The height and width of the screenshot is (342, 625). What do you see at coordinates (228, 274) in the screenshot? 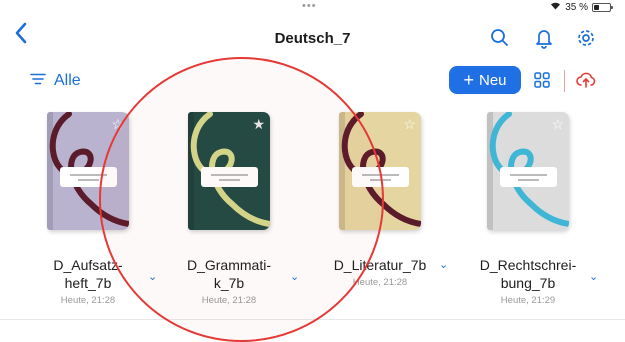
I see `notebook-title: D_Grammati- k_7b` at bounding box center [228, 274].